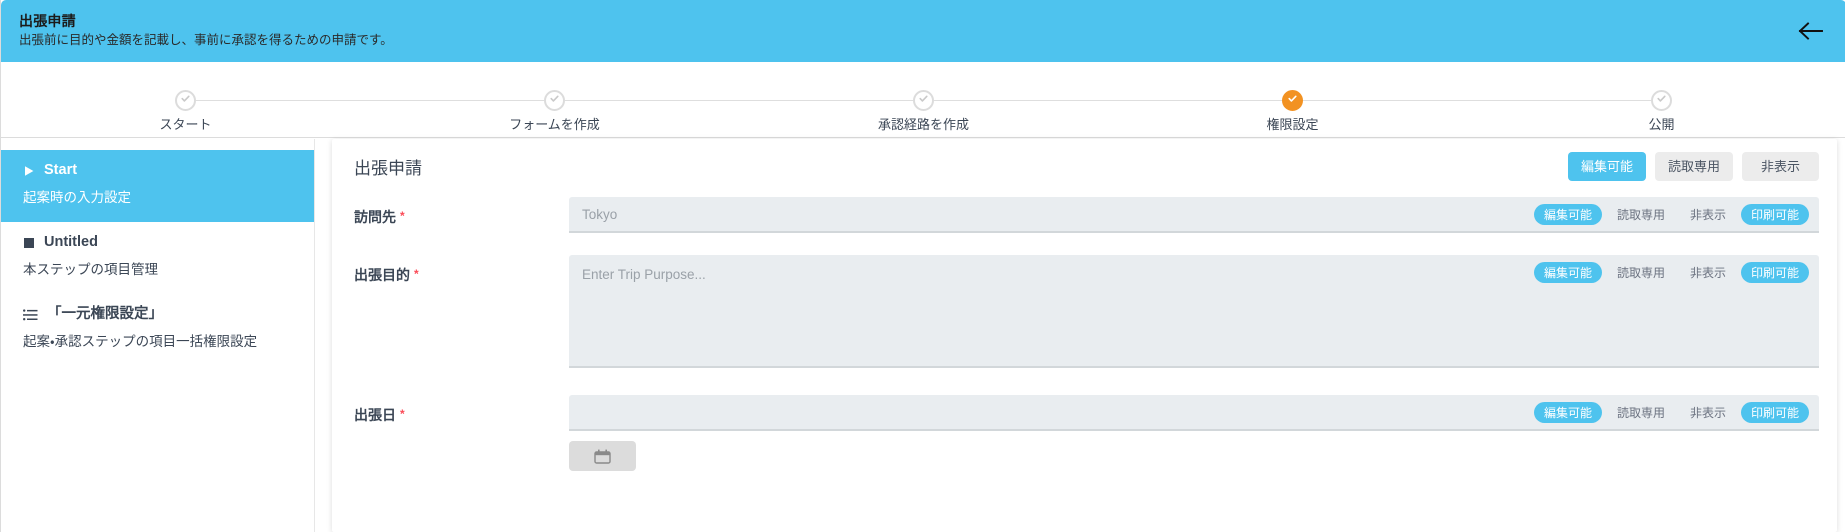 The width and height of the screenshot is (1845, 532). Describe the element at coordinates (30, 314) in the screenshot. I see `list-icon` at that location.